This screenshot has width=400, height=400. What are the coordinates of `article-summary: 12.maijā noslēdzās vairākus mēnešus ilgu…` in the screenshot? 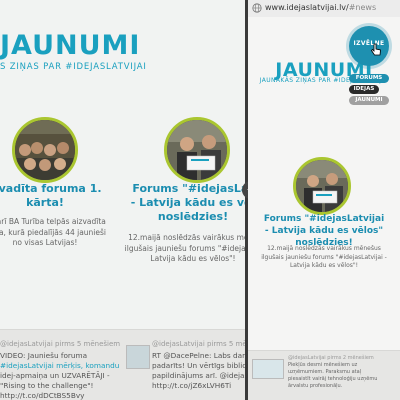 It's located at (324, 258).